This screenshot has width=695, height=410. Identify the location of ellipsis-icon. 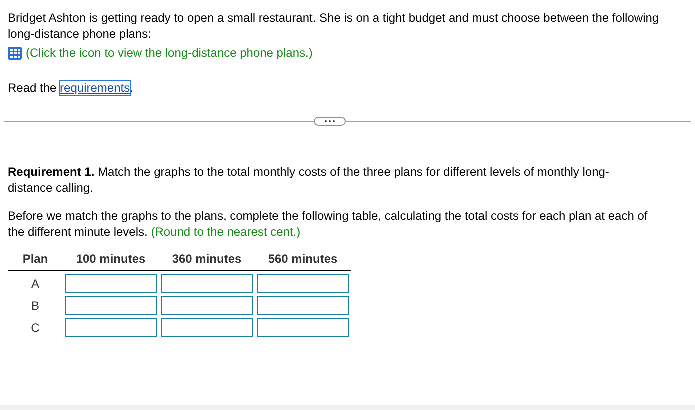
(330, 121).